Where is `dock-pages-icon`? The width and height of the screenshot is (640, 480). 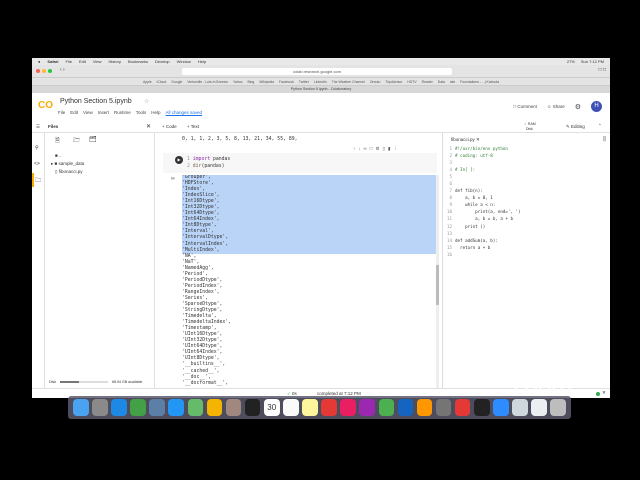 dock-pages-icon is located at coordinates (424, 407).